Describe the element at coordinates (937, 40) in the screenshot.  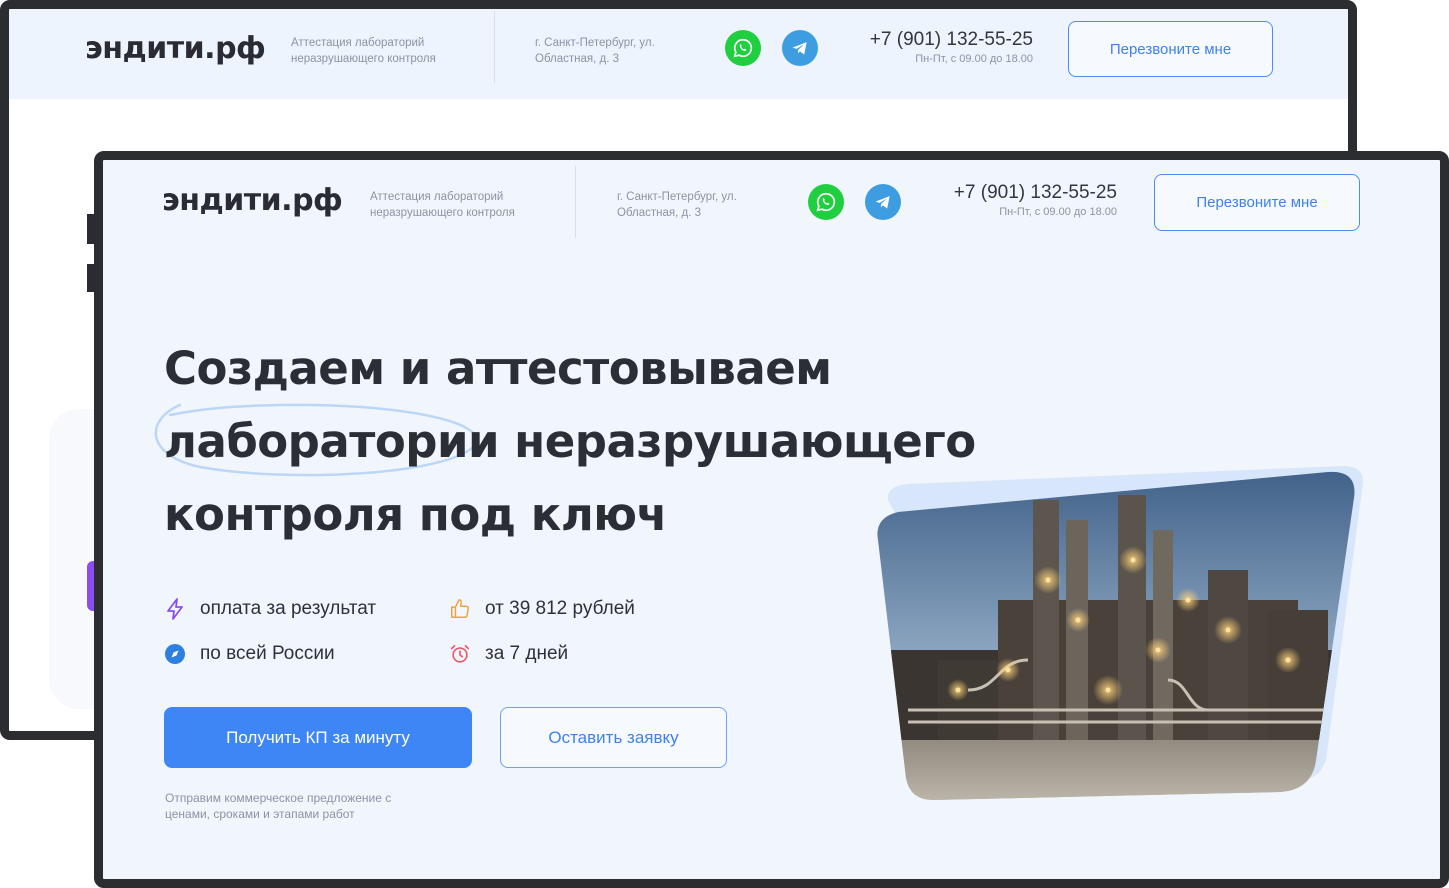
I see `back-phone-number: +7 (901) 132-55-25` at that location.